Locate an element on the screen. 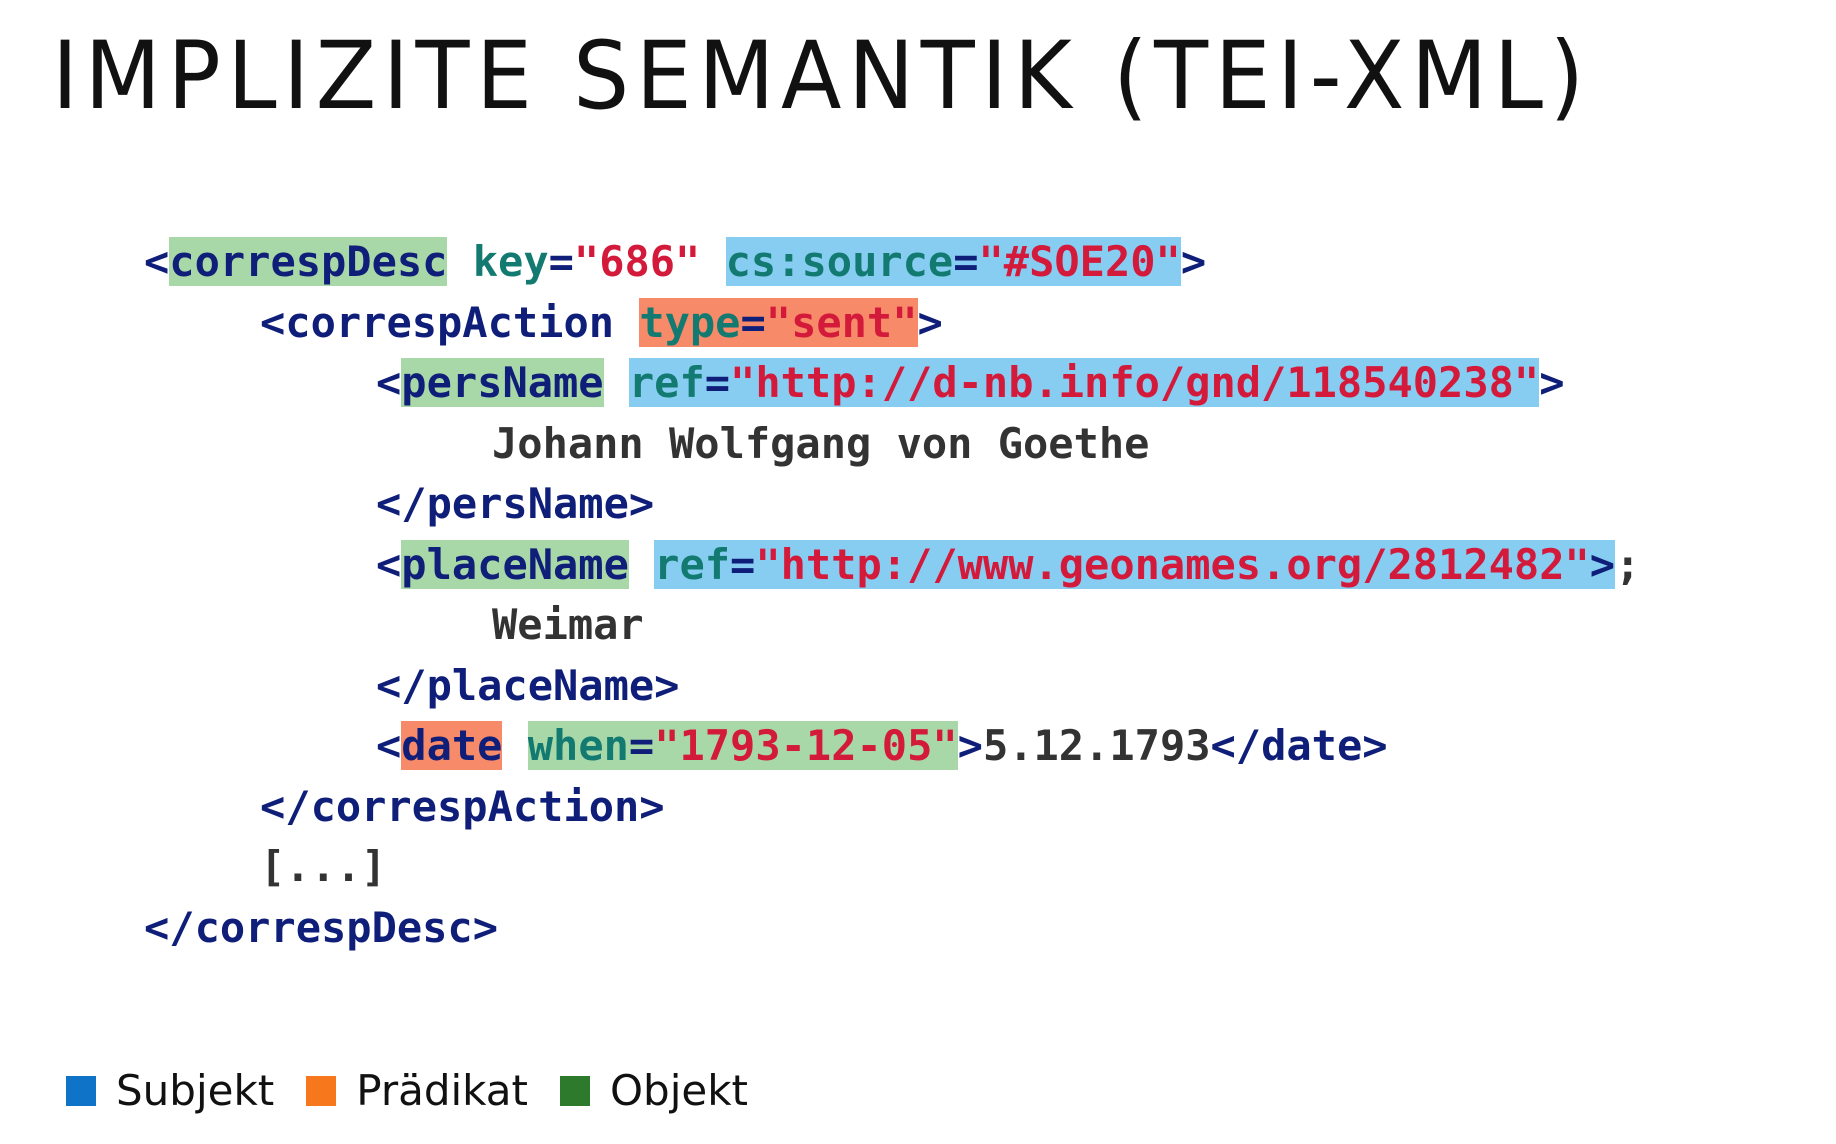  legend-label-subjekt: Subjekt is located at coordinates (195, 1090).